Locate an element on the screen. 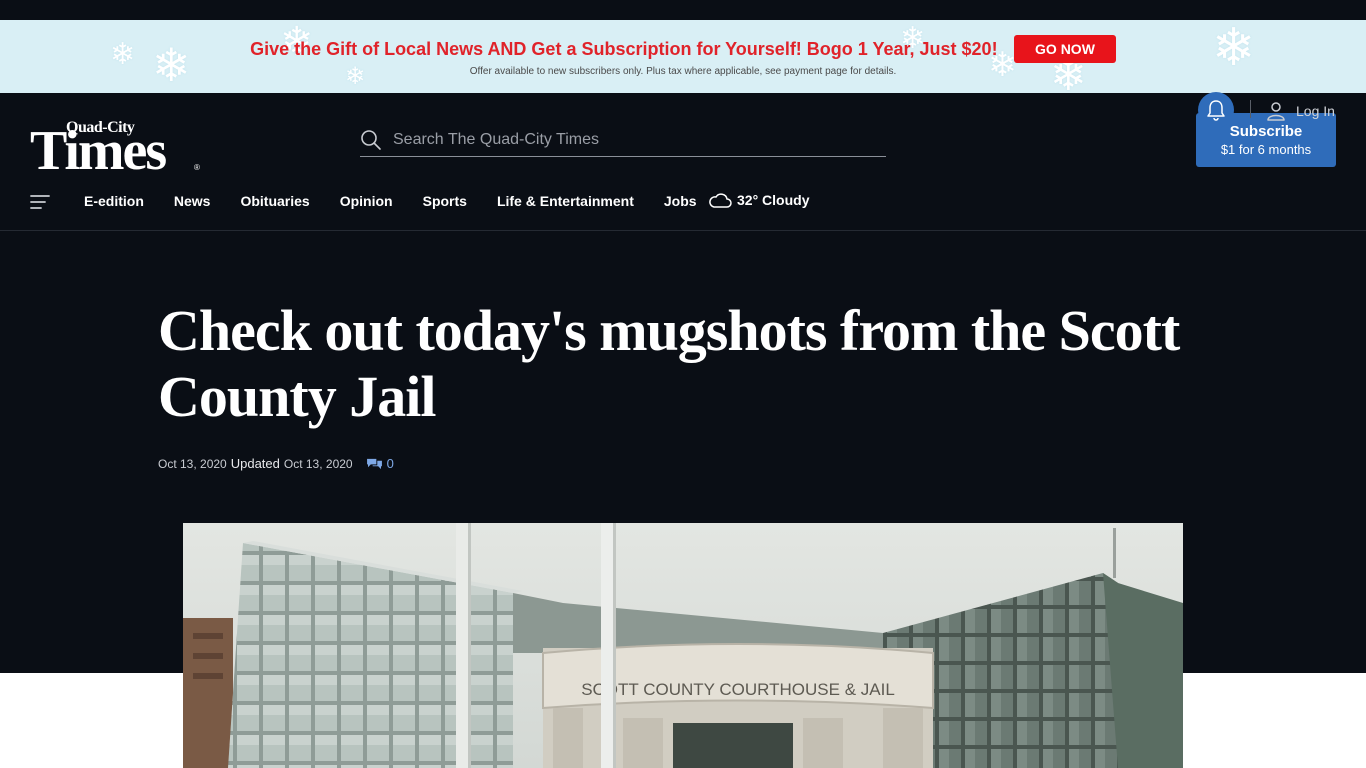 The width and height of the screenshot is (1366, 768). nav-item-sports: Sports is located at coordinates (445, 201).